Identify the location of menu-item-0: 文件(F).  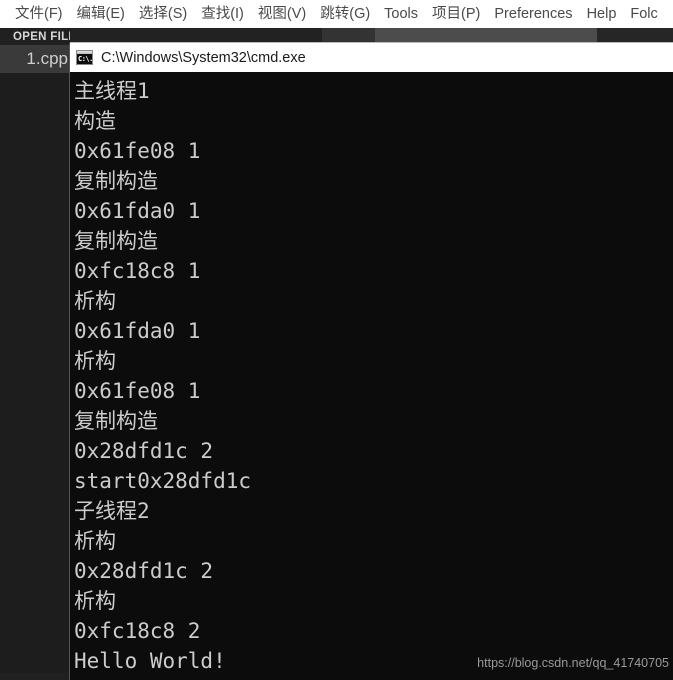
(39, 14).